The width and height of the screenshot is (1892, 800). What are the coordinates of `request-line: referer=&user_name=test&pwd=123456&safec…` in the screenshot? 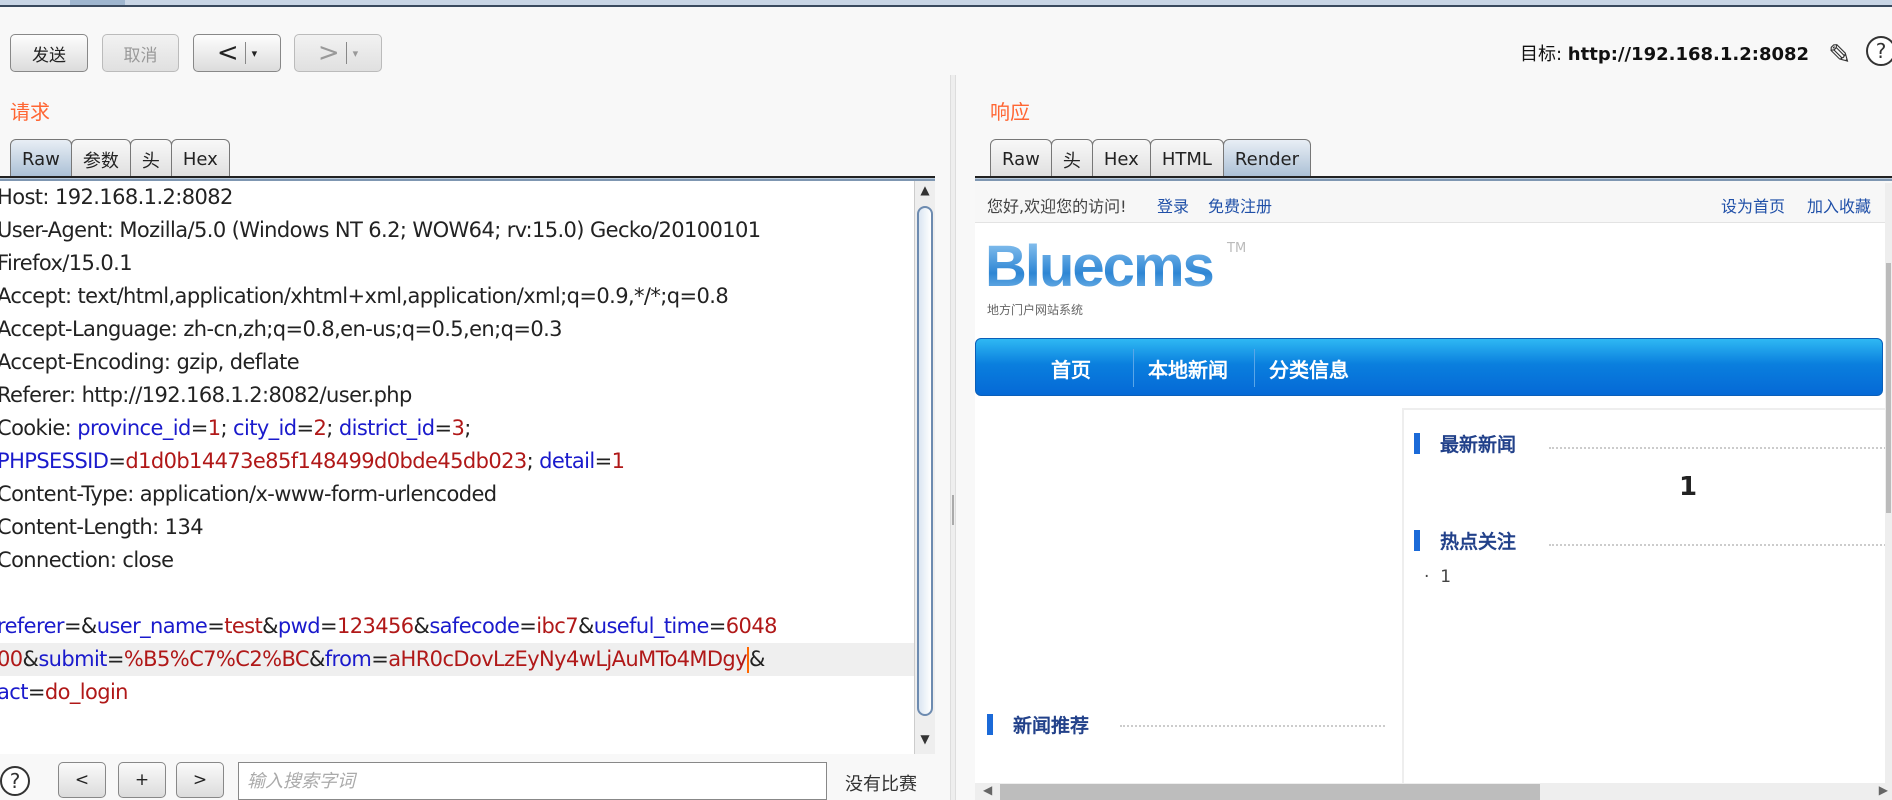 It's located at (457, 626).